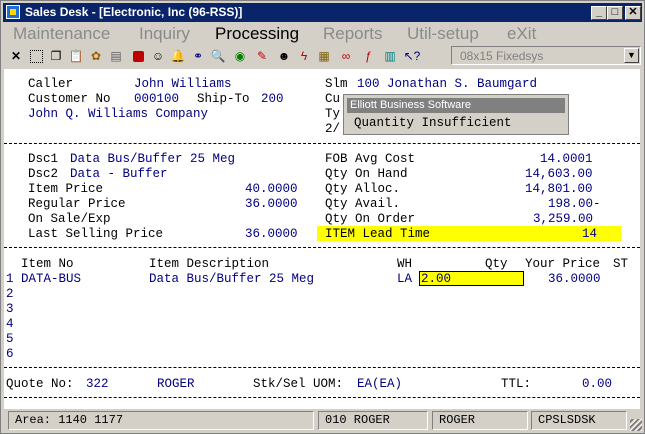 The width and height of the screenshot is (645, 434). Describe the element at coordinates (502, 56) in the screenshot. I see `font-select-value: 08x15 Fixedsys` at that location.